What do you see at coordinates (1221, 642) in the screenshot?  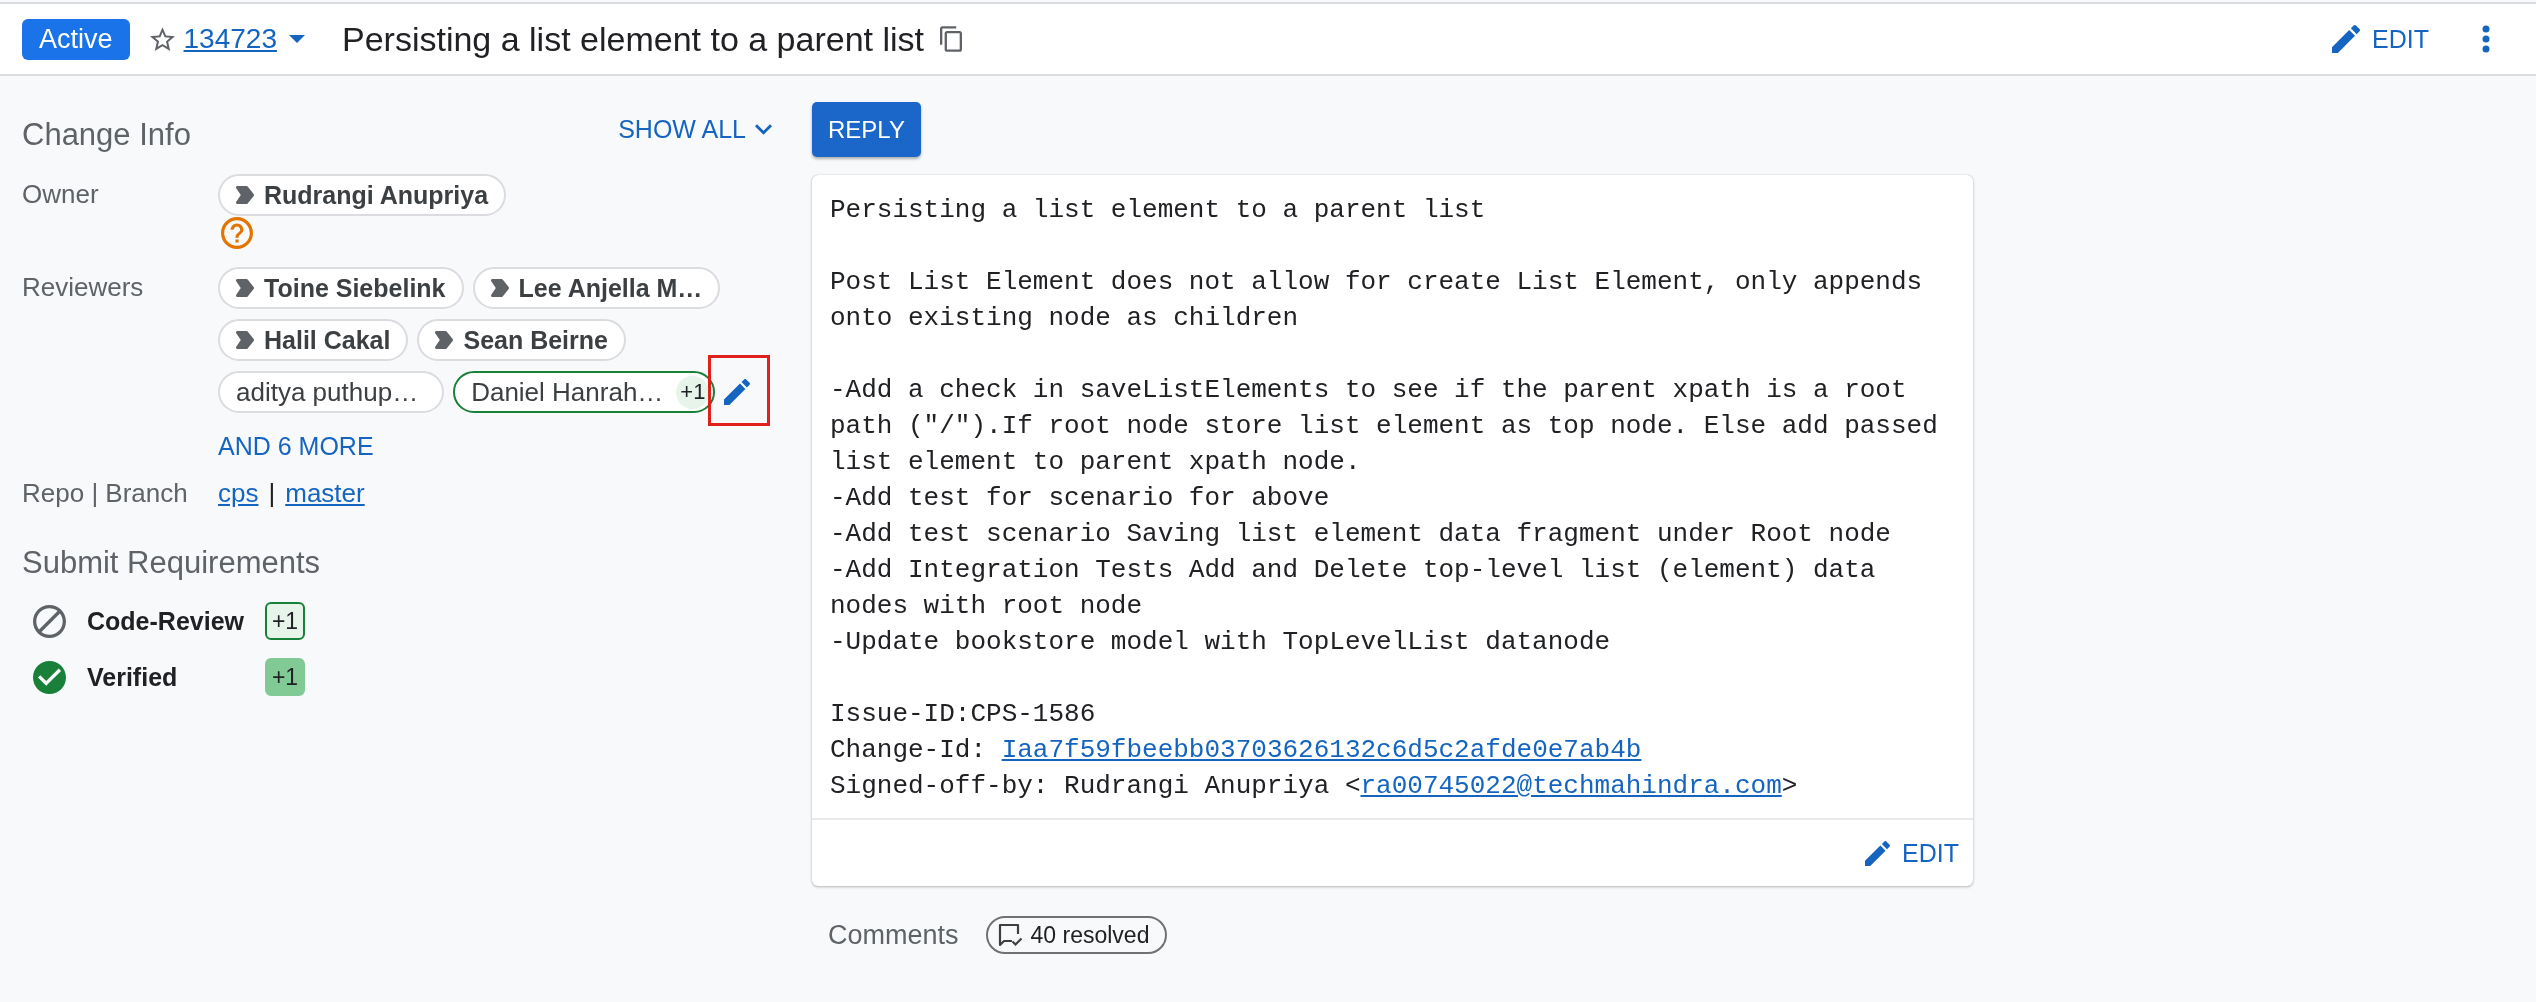 I see `message-line: -Update bookstore model with TopLevelList datanode` at bounding box center [1221, 642].